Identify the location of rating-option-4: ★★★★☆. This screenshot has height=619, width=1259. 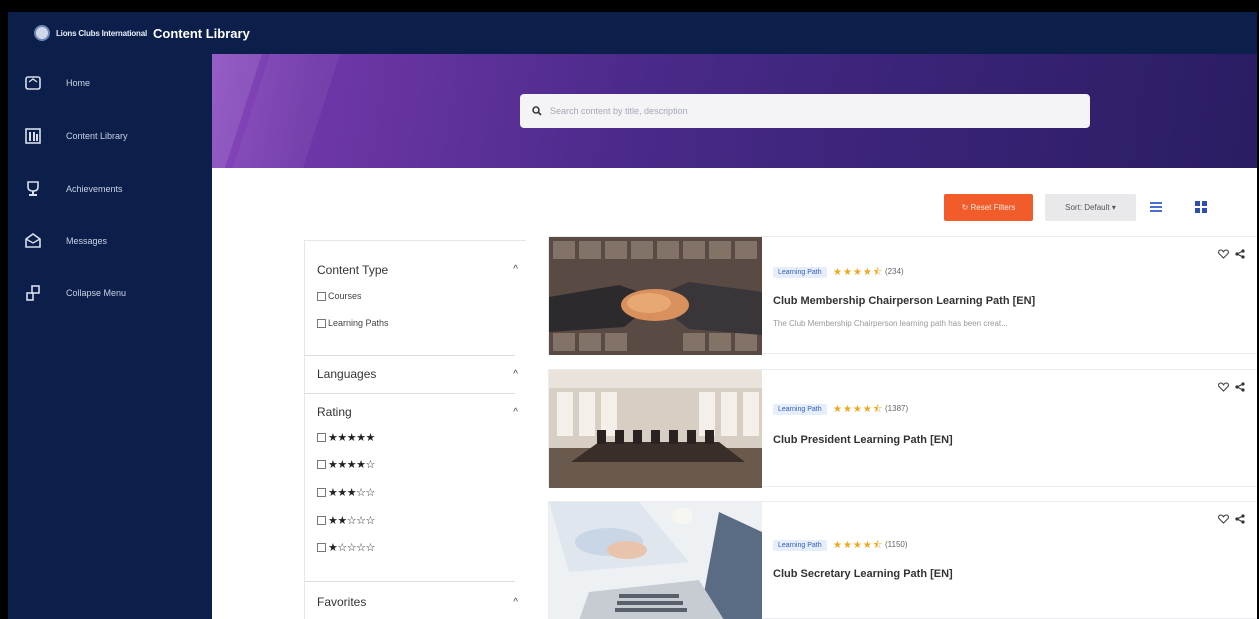
(346, 464).